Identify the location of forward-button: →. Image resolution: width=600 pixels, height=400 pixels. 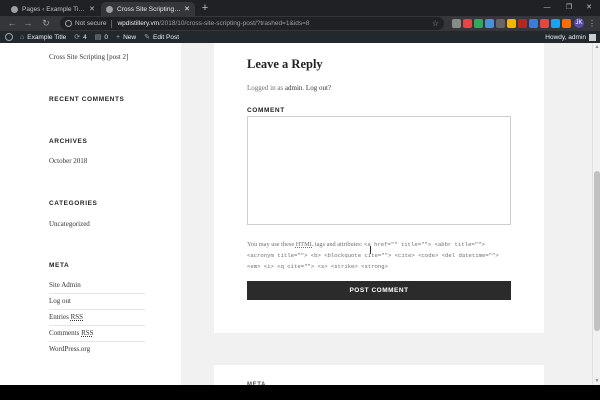
(28, 23).